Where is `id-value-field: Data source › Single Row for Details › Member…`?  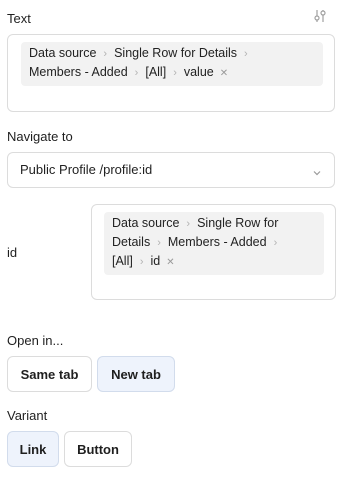 id-value-field: Data source › Single Row for Details › Member… is located at coordinates (213, 252).